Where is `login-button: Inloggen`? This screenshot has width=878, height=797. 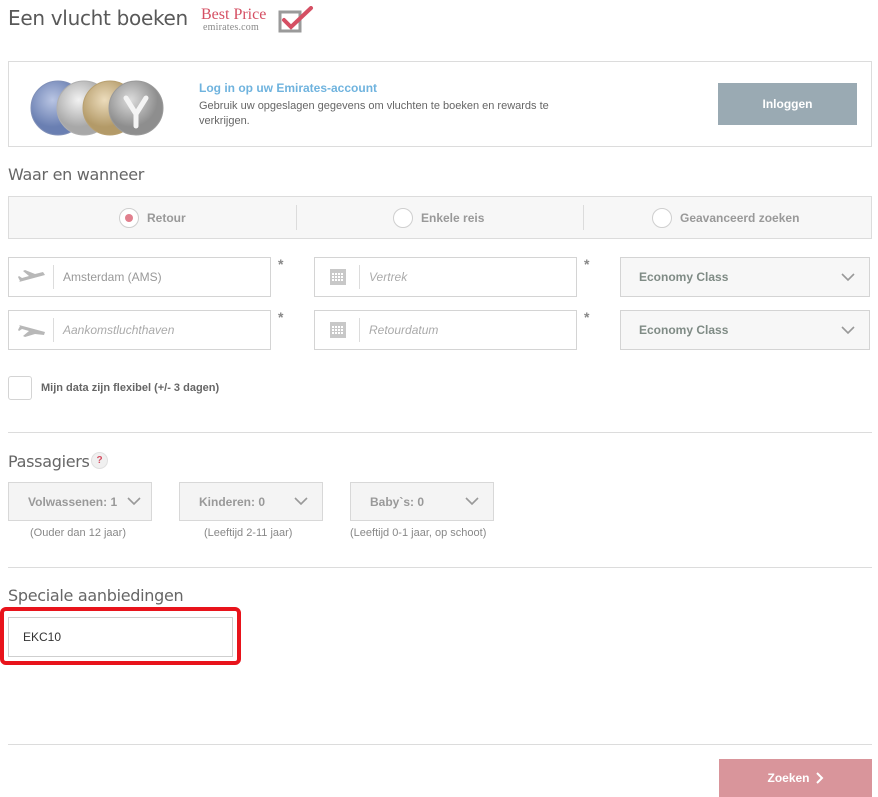 login-button: Inloggen is located at coordinates (787, 104).